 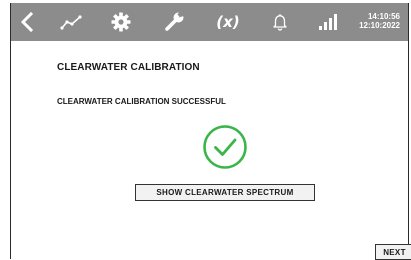 I want to click on alarms-button, so click(x=280, y=22).